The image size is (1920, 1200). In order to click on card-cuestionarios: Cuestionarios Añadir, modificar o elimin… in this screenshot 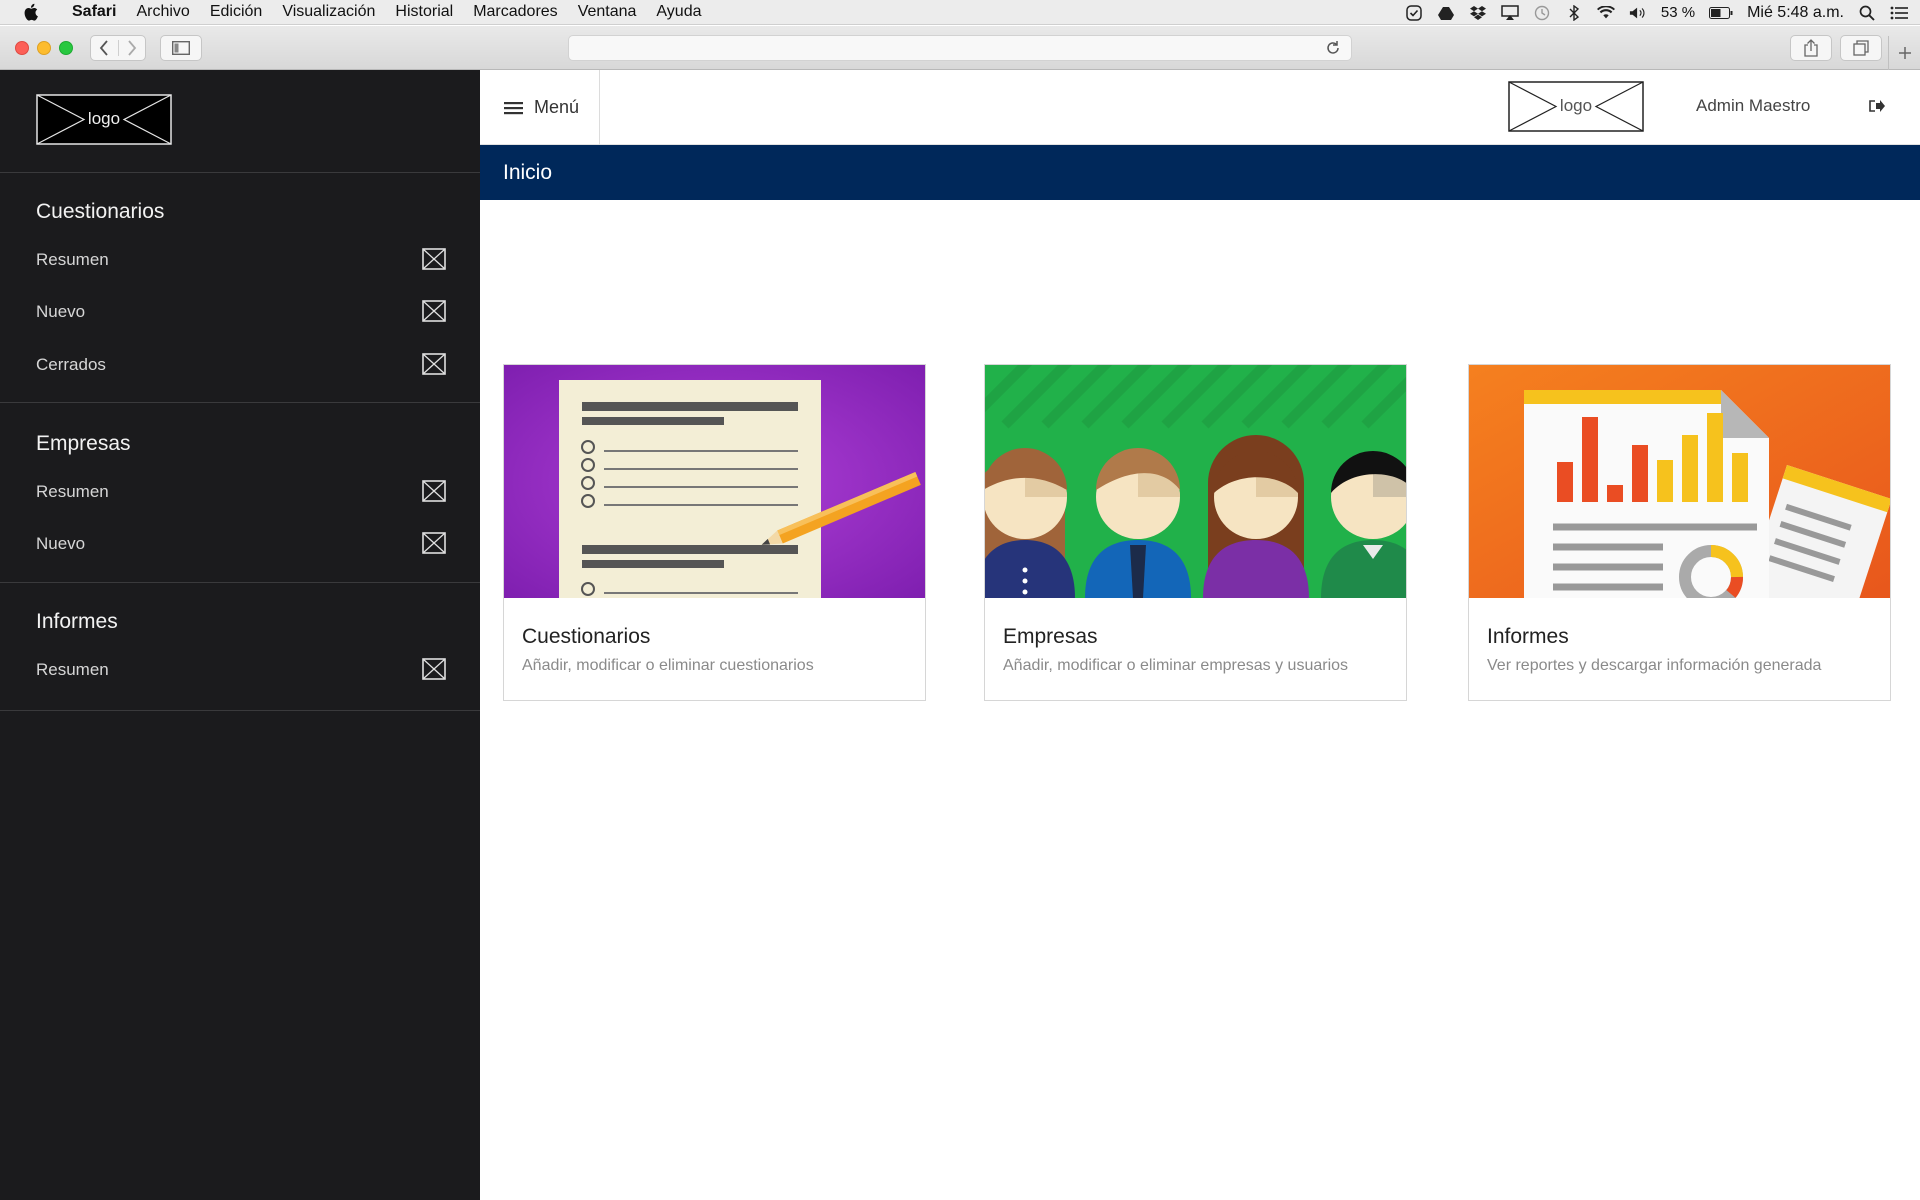, I will do `click(714, 532)`.